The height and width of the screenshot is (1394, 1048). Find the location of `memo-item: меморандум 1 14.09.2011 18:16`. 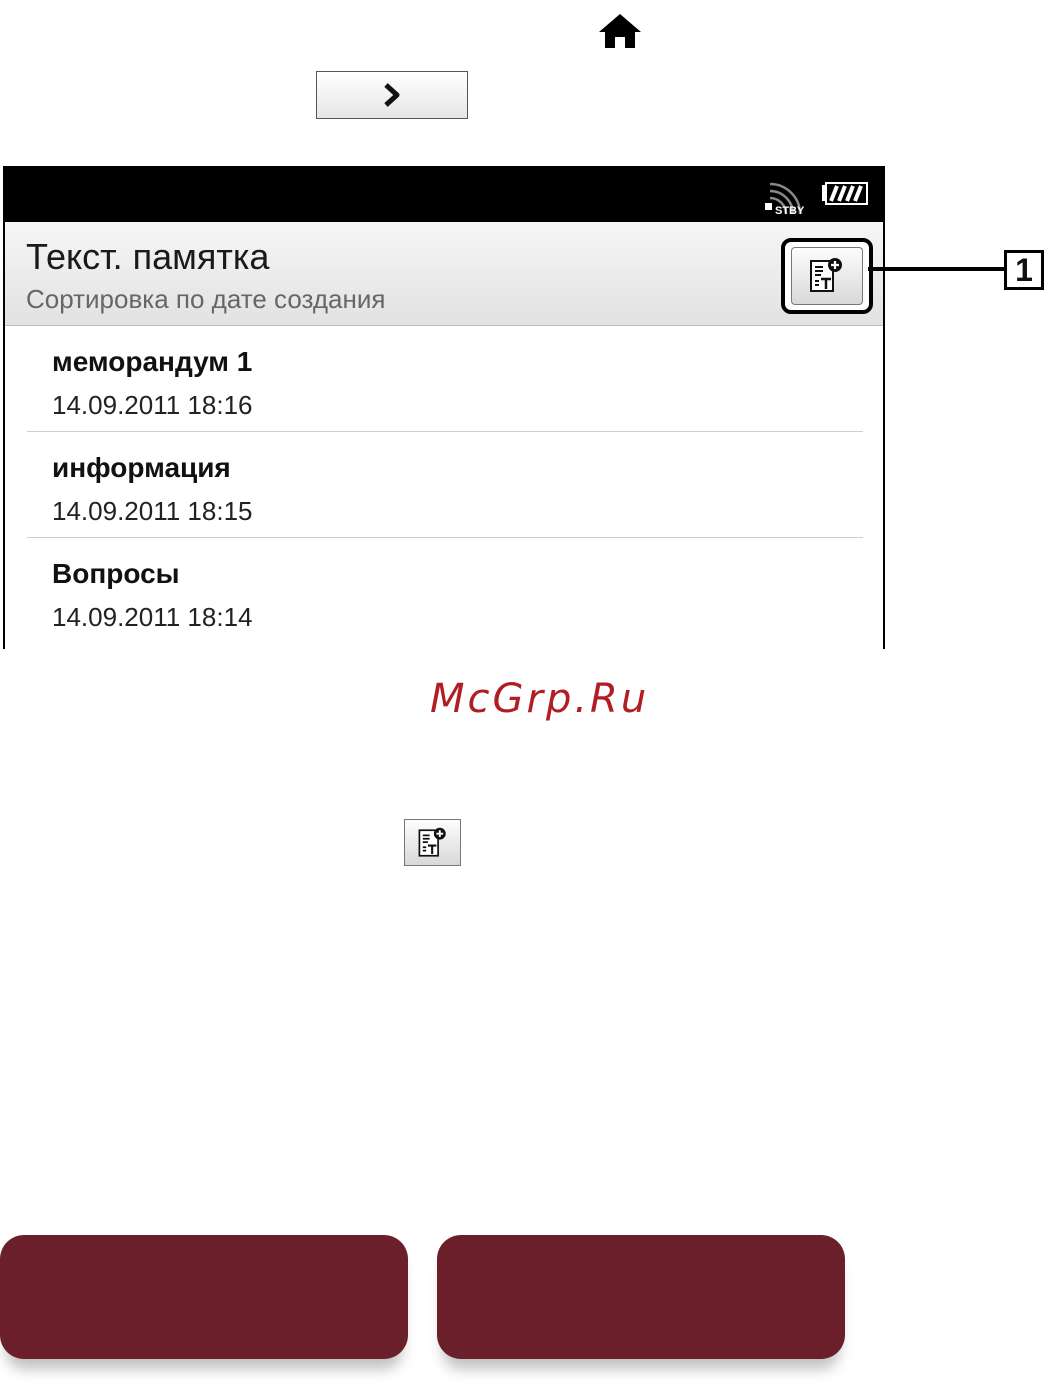

memo-item: меморандум 1 14.09.2011 18:16 is located at coordinates (445, 379).